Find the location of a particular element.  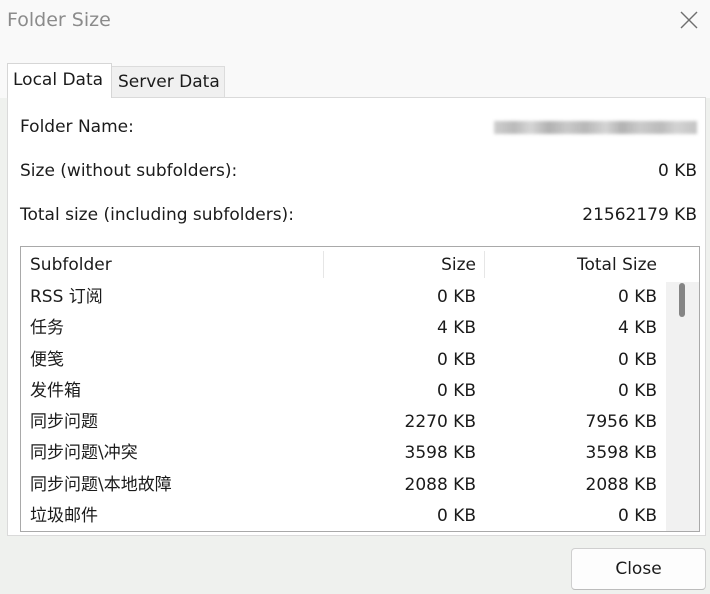

window-title: Folder Size is located at coordinates (59, 20).